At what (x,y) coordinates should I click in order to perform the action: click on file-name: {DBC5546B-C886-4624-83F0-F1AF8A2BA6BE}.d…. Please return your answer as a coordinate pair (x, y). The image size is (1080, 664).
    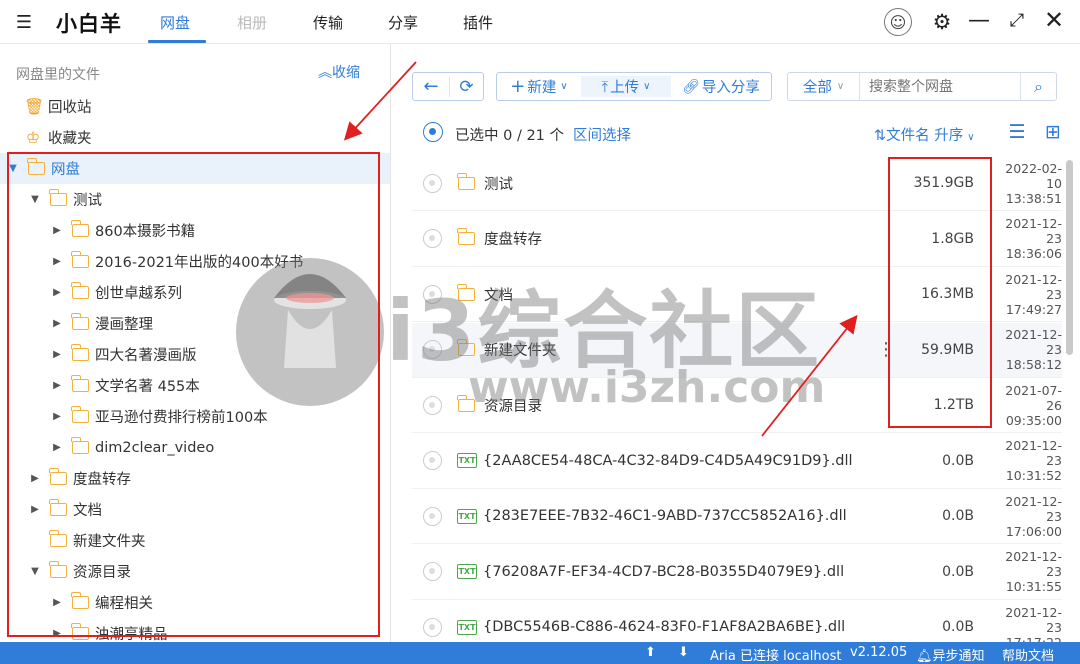
    Looking at the image, I should click on (664, 627).